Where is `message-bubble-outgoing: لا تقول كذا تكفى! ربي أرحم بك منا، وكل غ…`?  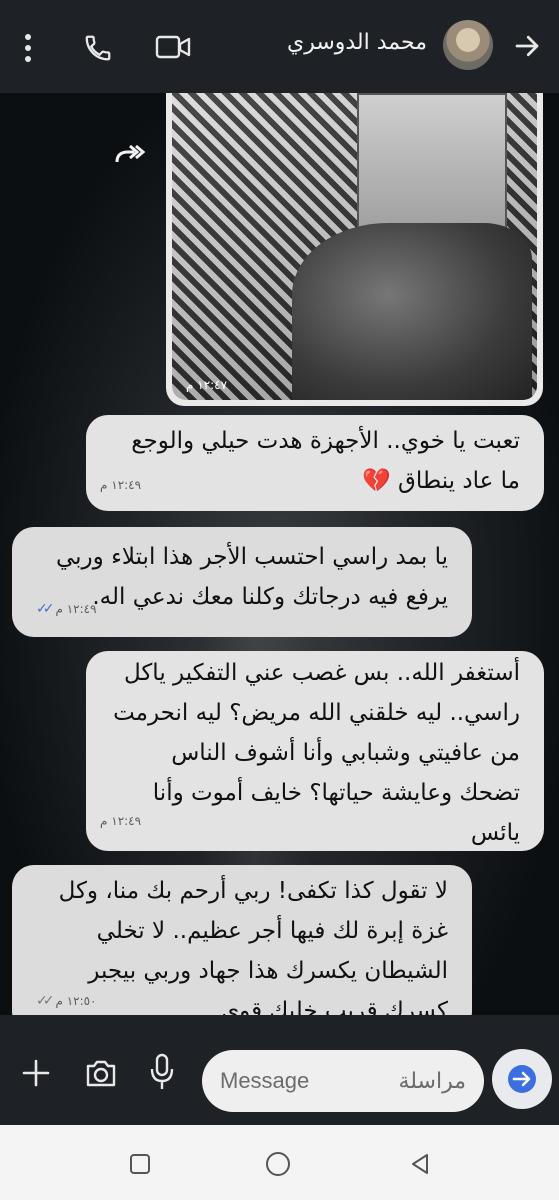
message-bubble-outgoing: لا تقول كذا تكفى! ربي أرحم بك منا، وكل غ… is located at coordinates (242, 940).